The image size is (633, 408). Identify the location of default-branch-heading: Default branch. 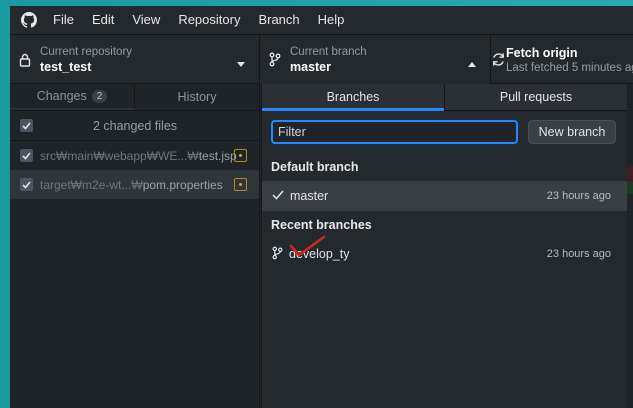
(315, 167).